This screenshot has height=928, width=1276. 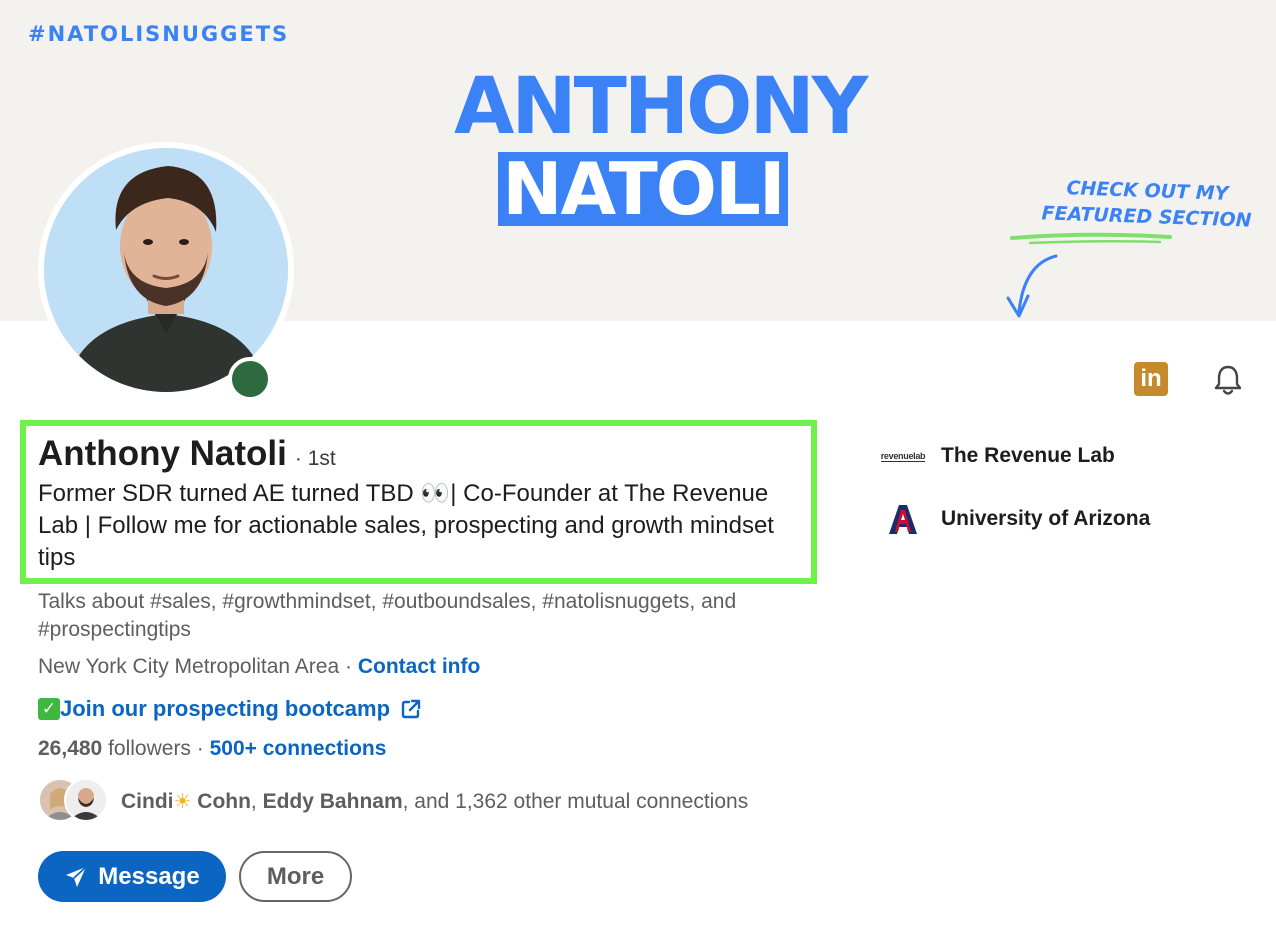 What do you see at coordinates (332, 801) in the screenshot?
I see `mutual-name-2: Eddy Bahnam` at bounding box center [332, 801].